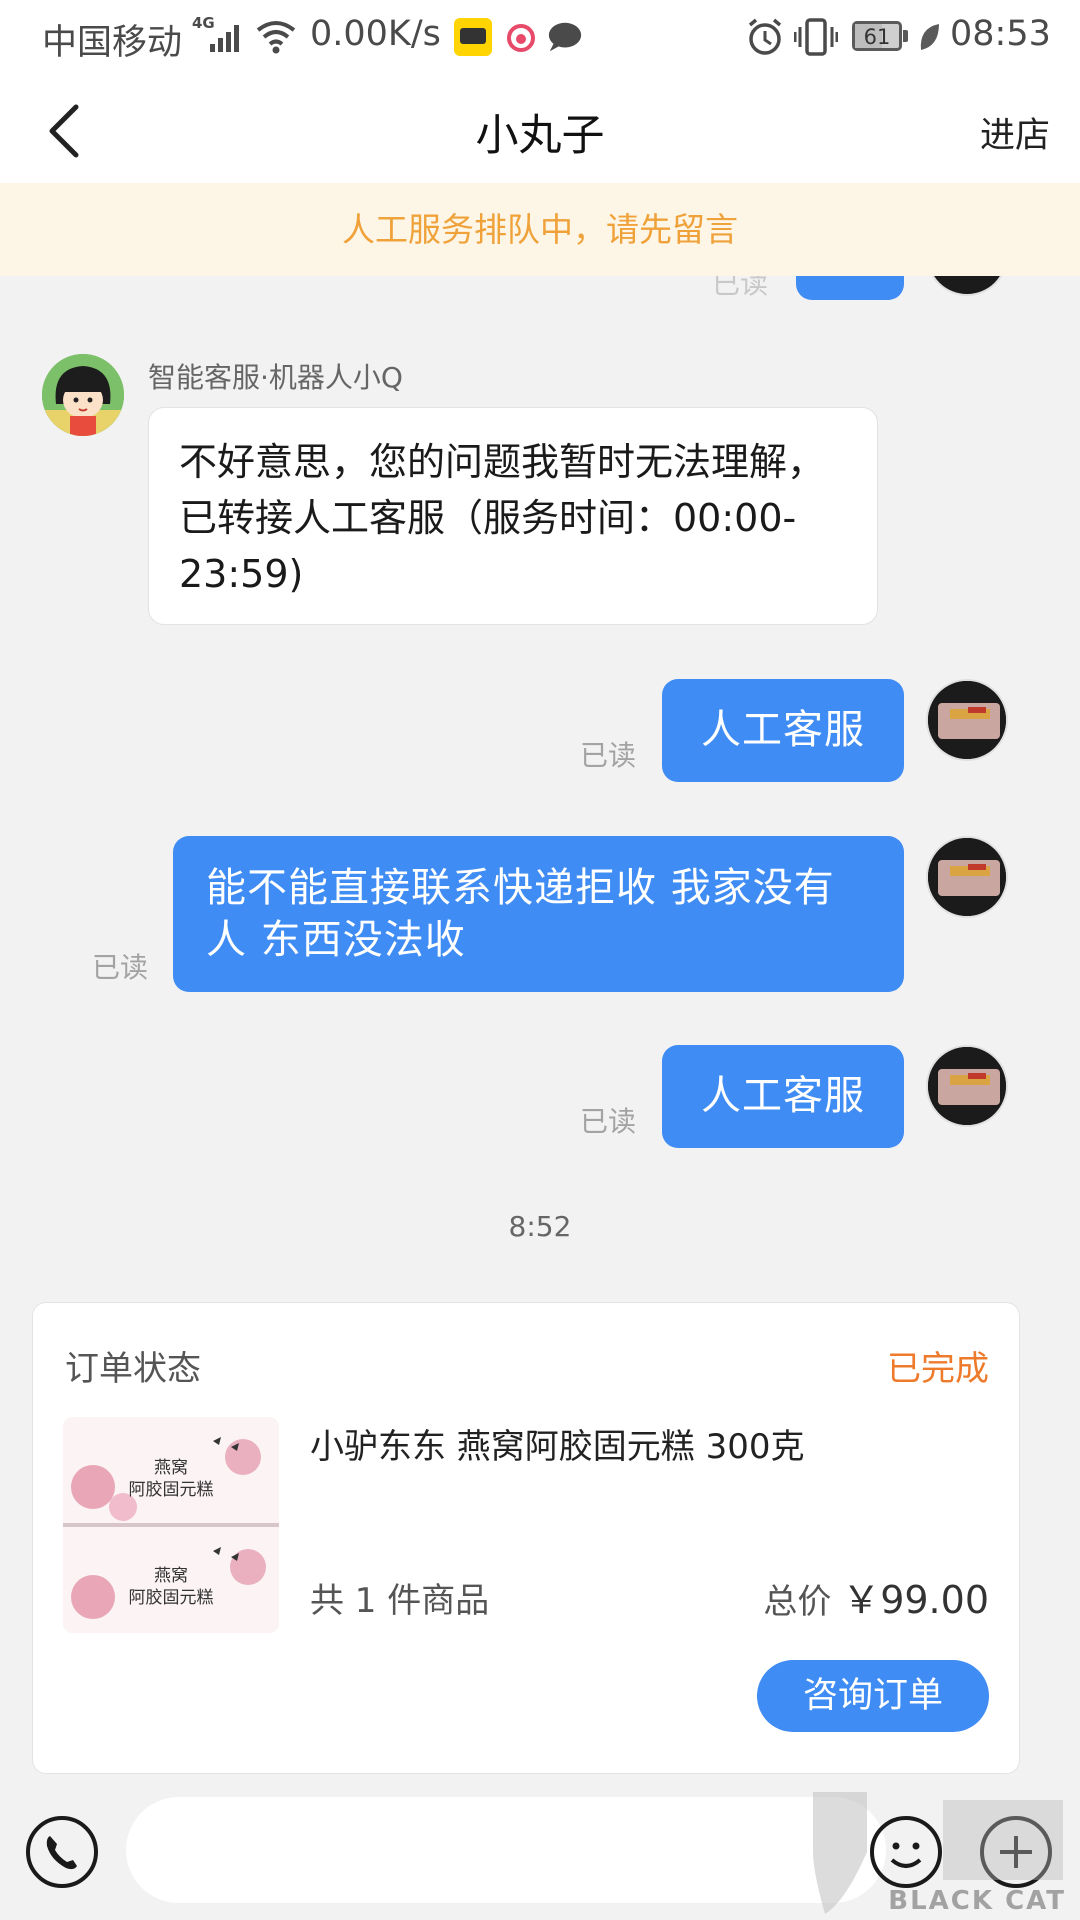 This screenshot has width=1080, height=1920. I want to click on nav-bar: 小丸子 进店, so click(540, 129).